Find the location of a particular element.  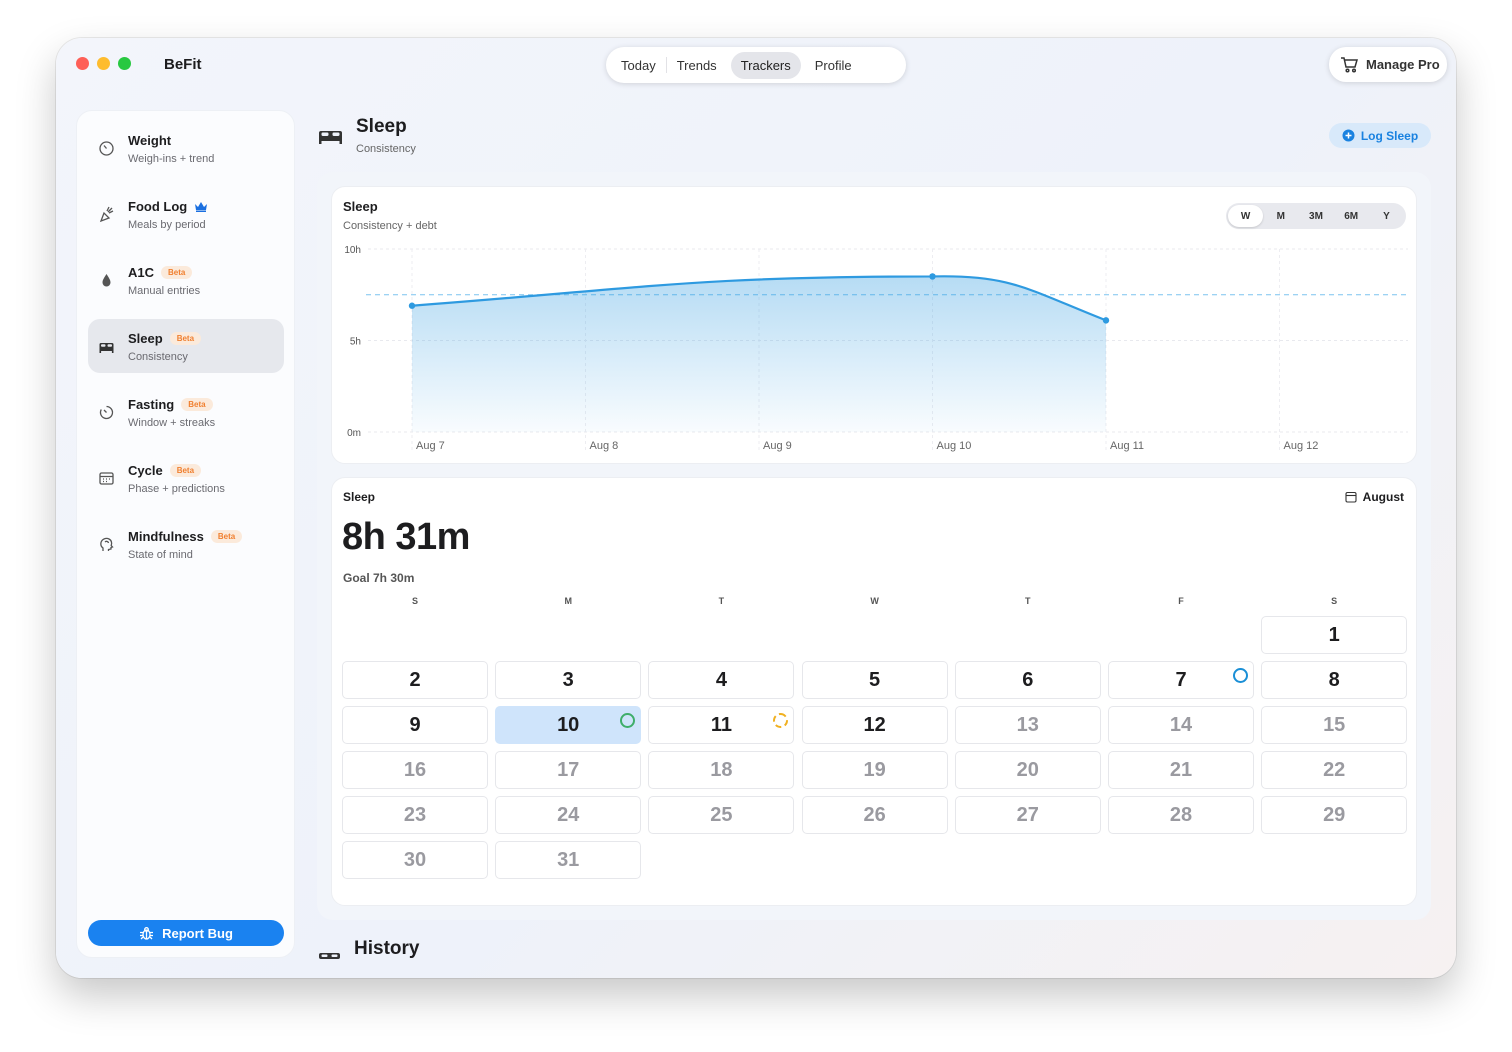

sidebar-item-food-log: Food Log Meals by period is located at coordinates (186, 214).